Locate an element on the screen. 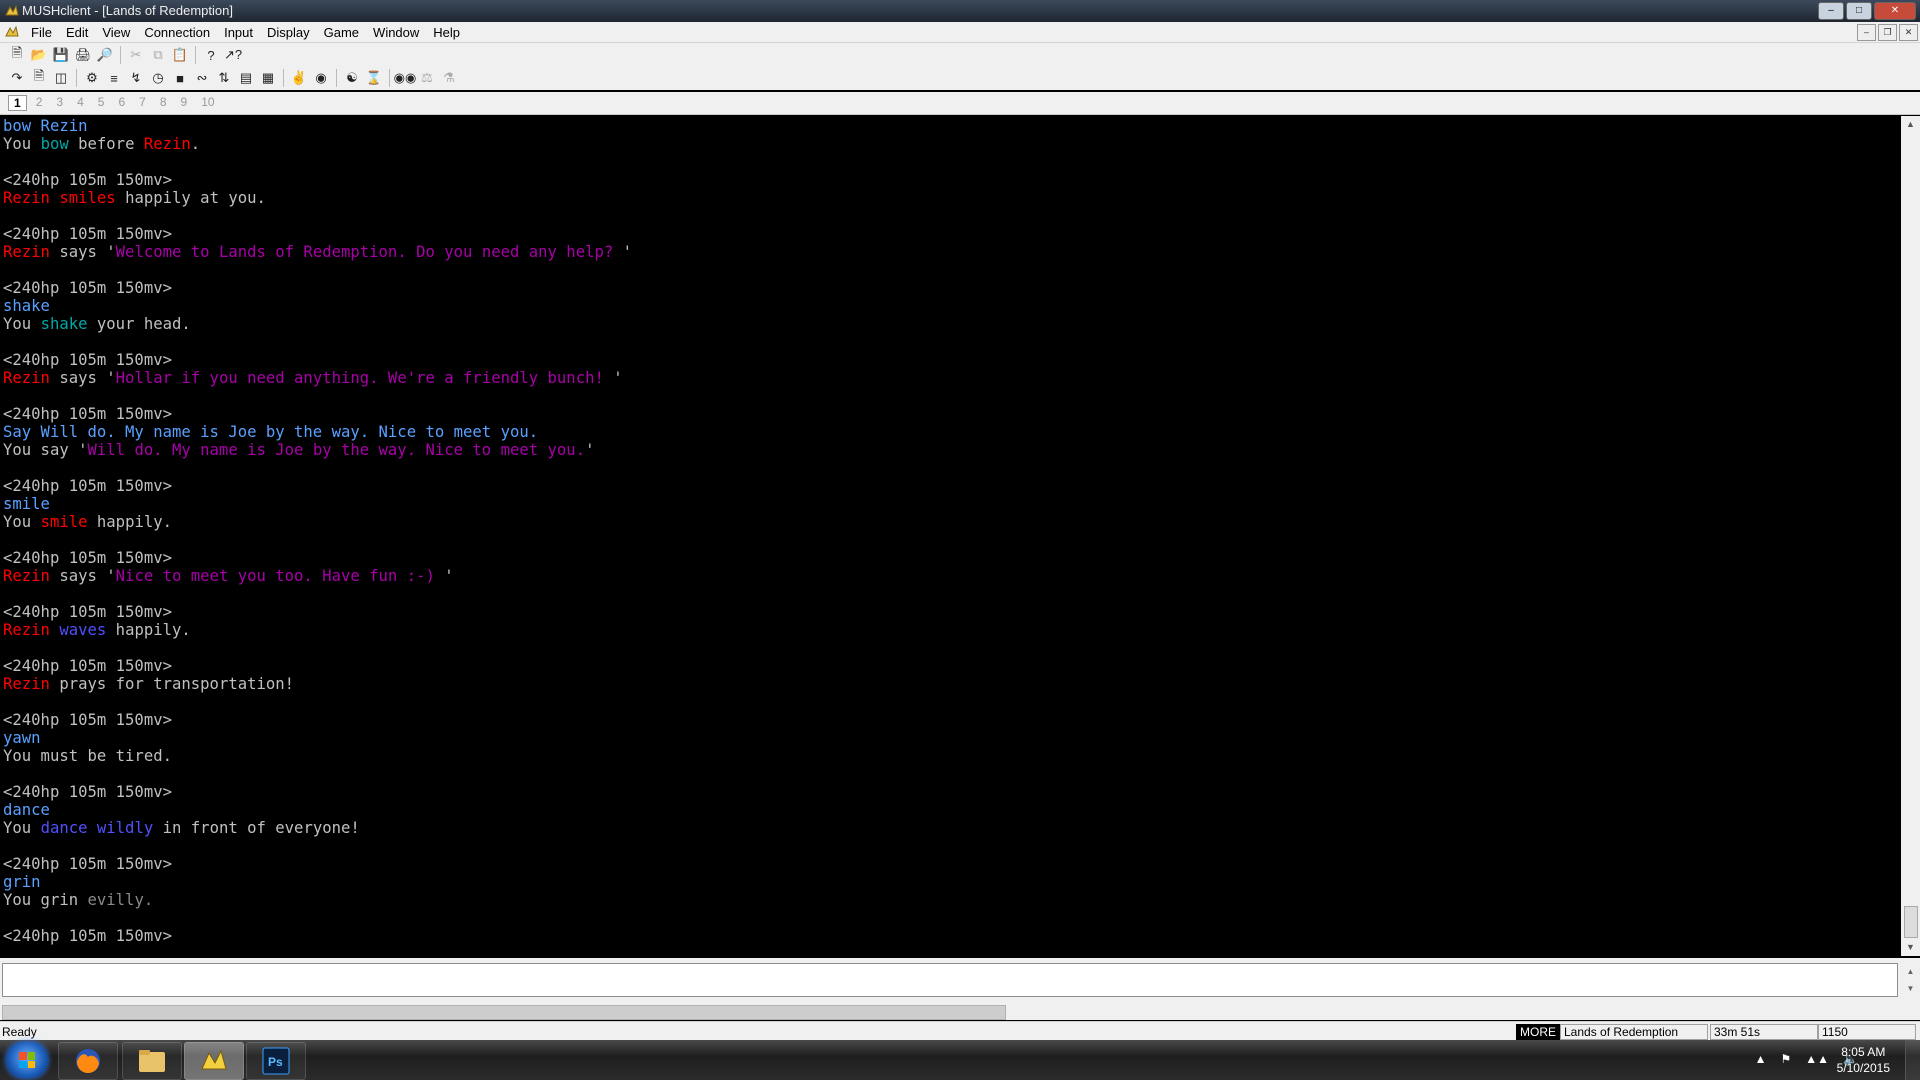 Image resolution: width=1920 pixels, height=1080 pixels. world-tab-9: 9 is located at coordinates (184, 103).